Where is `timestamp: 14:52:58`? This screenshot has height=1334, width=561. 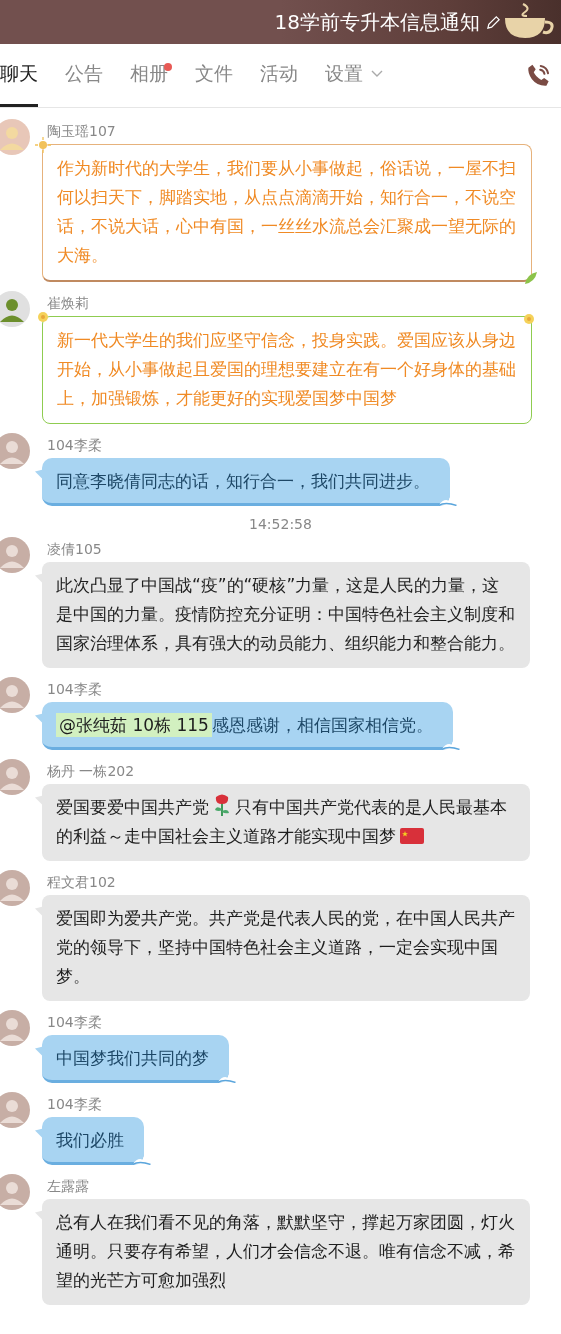
timestamp: 14:52:58 is located at coordinates (280, 524).